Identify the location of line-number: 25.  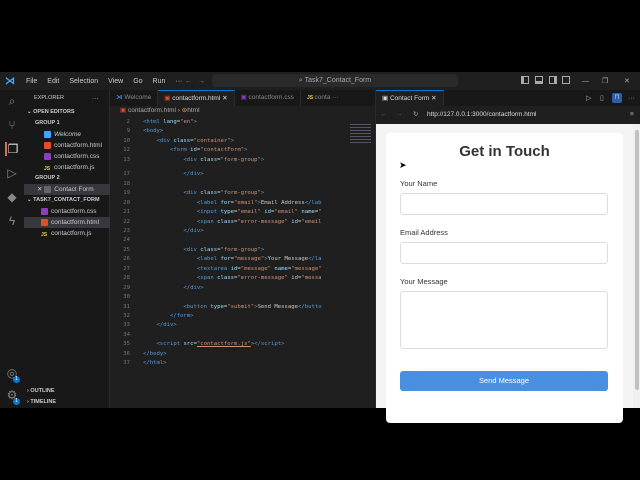
(126, 249).